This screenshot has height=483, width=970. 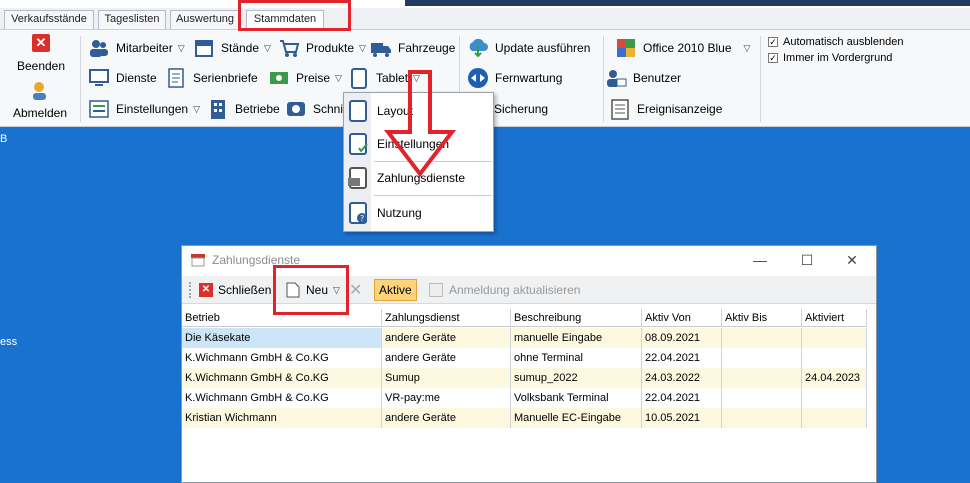 What do you see at coordinates (39, 91) in the screenshot?
I see `user-key-icon` at bounding box center [39, 91].